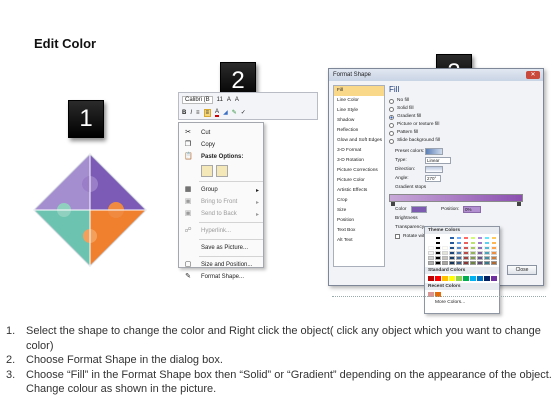 Image resolution: width=560 pixels, height=420 pixels. Describe the element at coordinates (359, 241) in the screenshot. I see `nav-item-alt-text: Alt Text` at that location.